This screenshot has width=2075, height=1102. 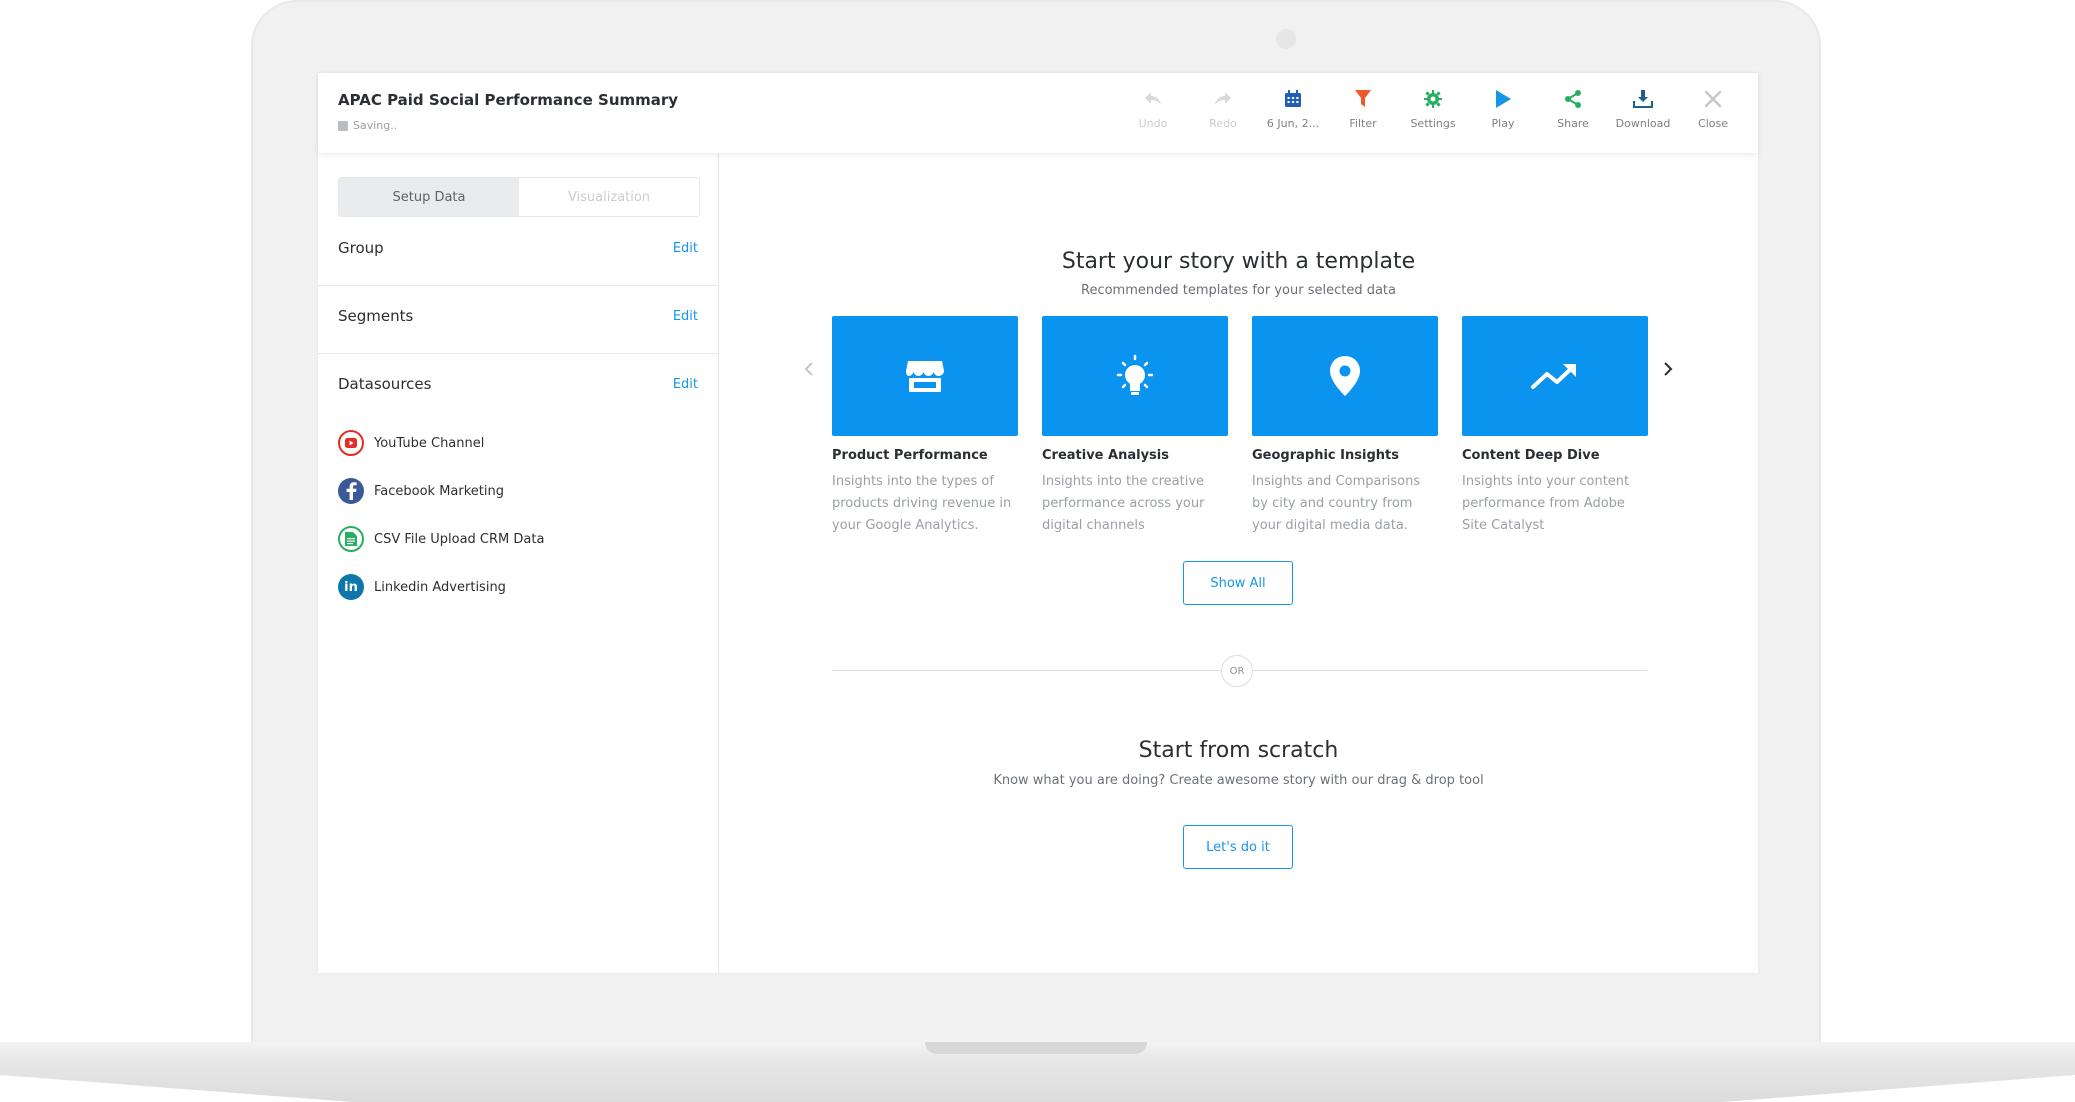 I want to click on store-icon, so click(x=925, y=376).